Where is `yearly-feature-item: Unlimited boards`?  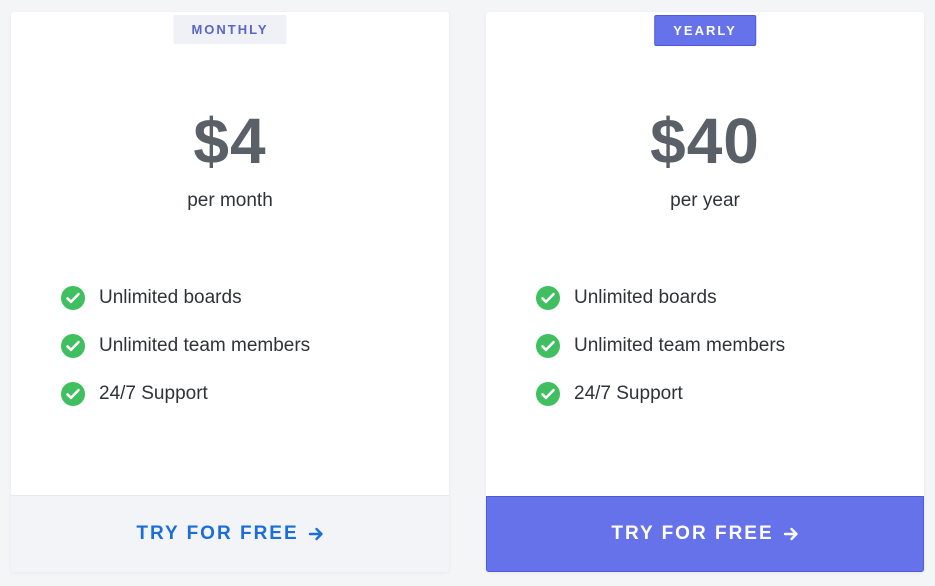
yearly-feature-item: Unlimited boards is located at coordinates (660, 298).